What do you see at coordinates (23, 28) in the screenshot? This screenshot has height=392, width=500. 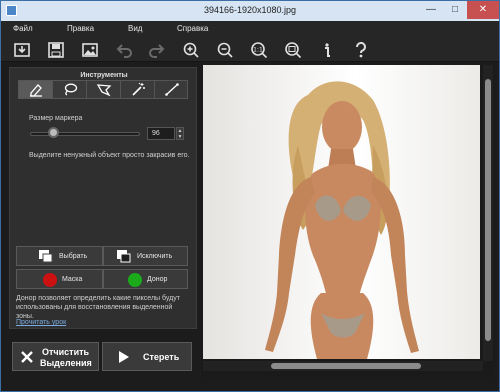 I see `menu-file: Файл` at bounding box center [23, 28].